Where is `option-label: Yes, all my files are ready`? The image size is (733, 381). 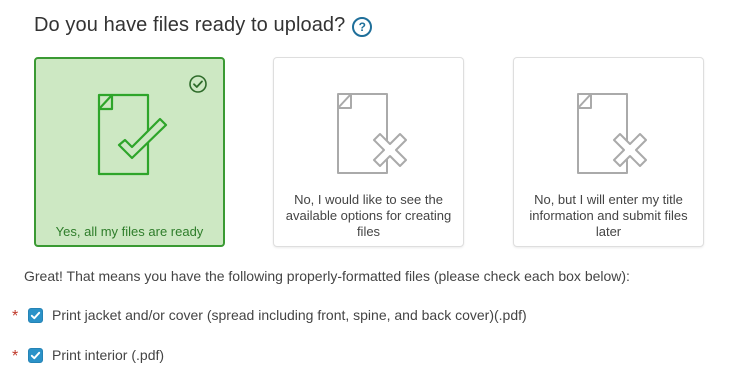 option-label: Yes, all my files are ready is located at coordinates (129, 231).